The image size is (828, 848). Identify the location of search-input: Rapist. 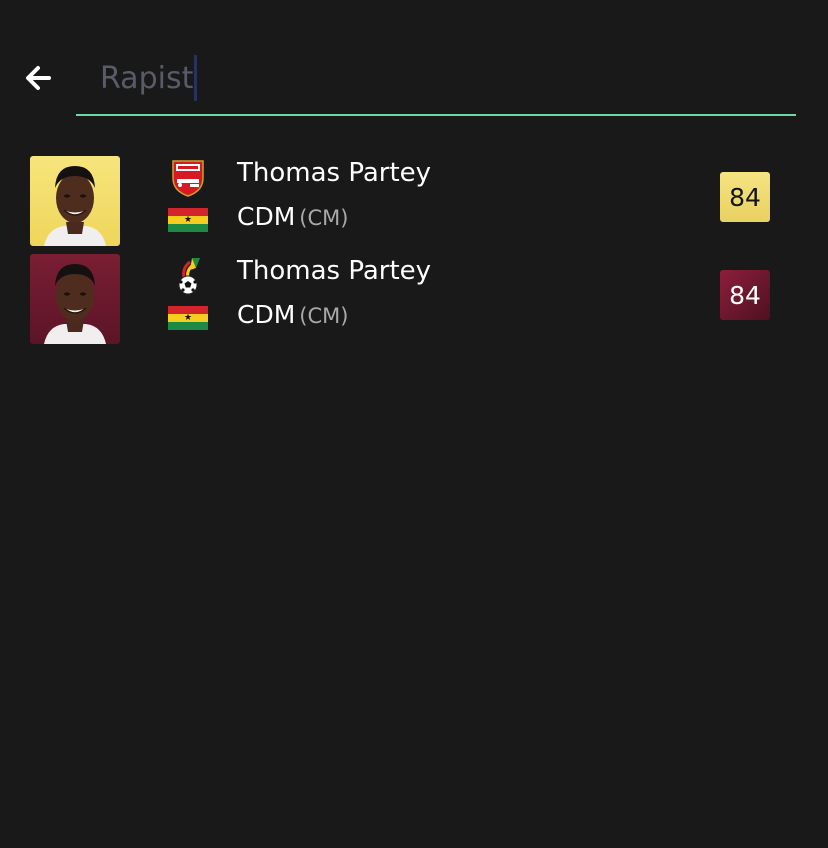
(149, 78).